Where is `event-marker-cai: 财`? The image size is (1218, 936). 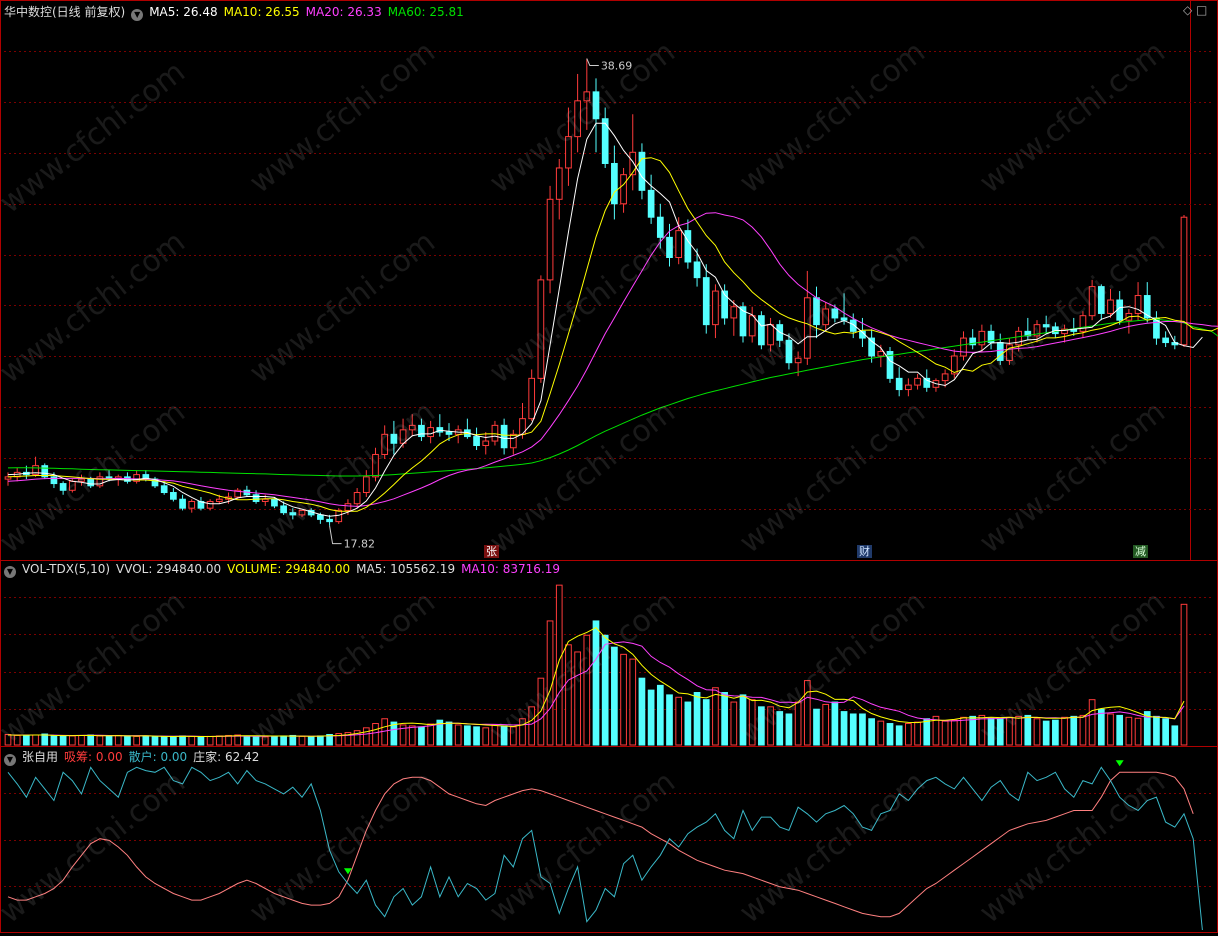
event-marker-cai: 财 is located at coordinates (864, 551).